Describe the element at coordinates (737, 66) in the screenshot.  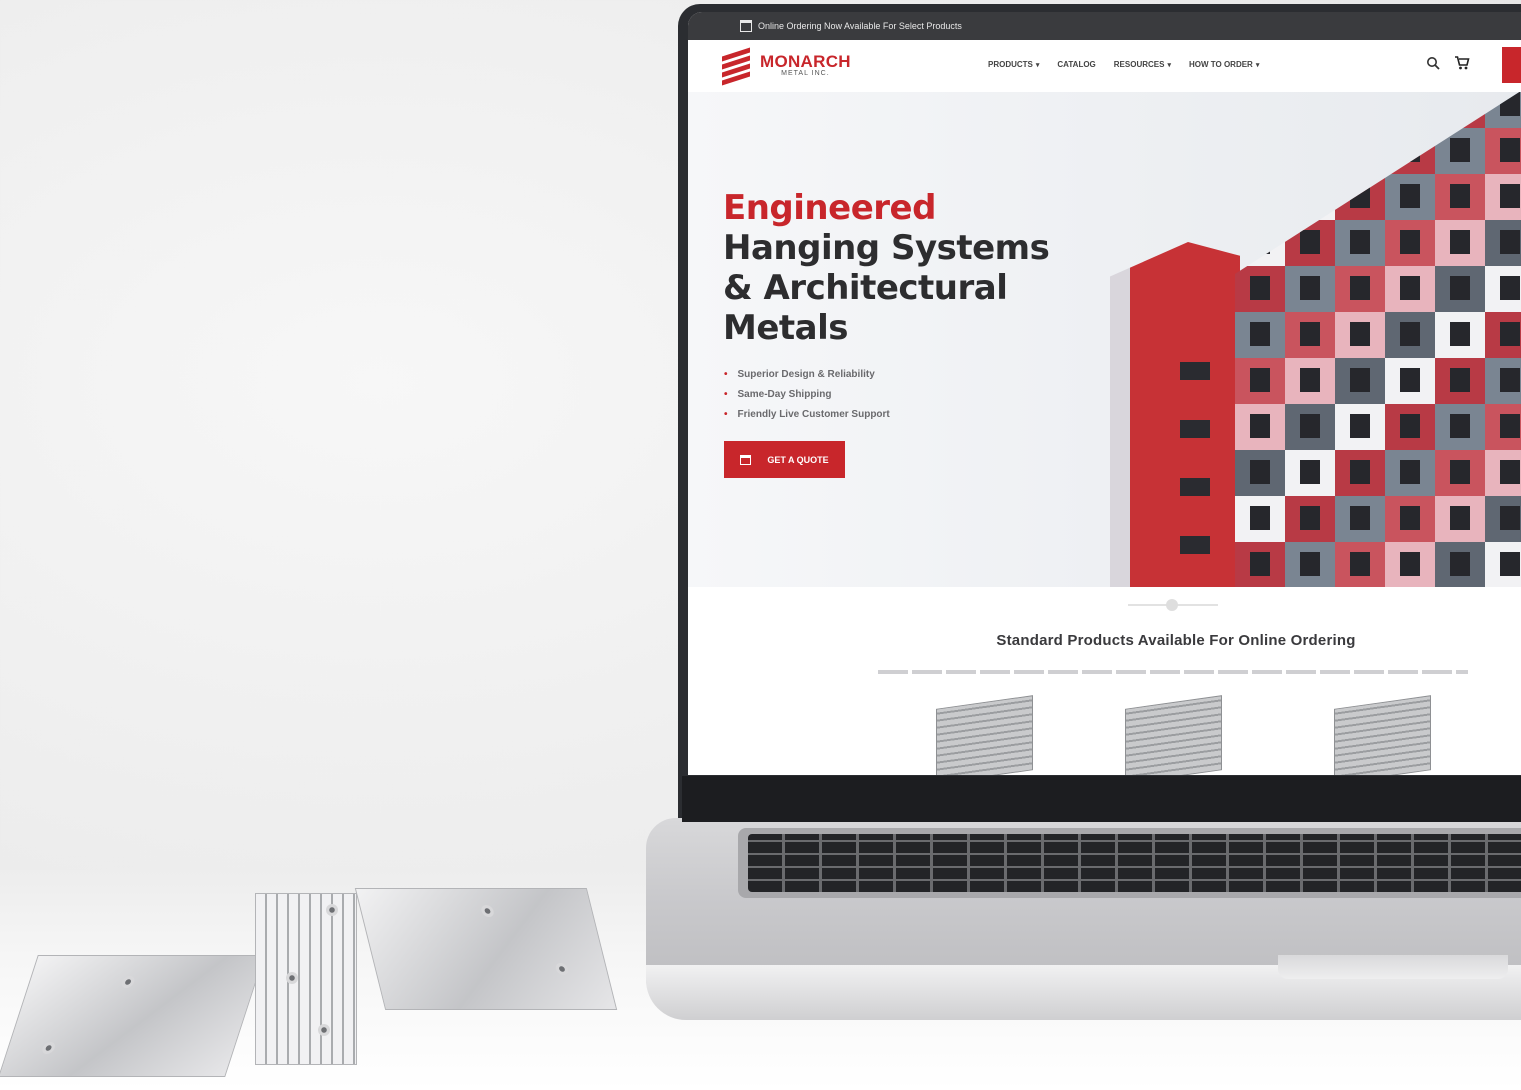
I see `monarch-logo-icon` at that location.